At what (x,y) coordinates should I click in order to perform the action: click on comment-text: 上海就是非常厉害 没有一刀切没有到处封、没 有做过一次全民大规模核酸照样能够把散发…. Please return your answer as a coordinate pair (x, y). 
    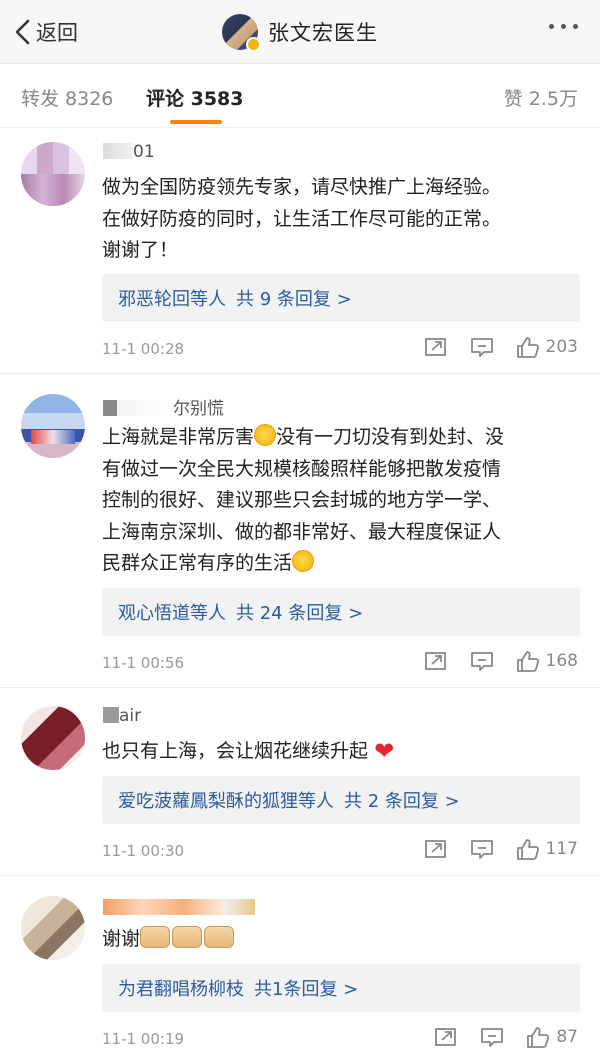
    Looking at the image, I should click on (303, 499).